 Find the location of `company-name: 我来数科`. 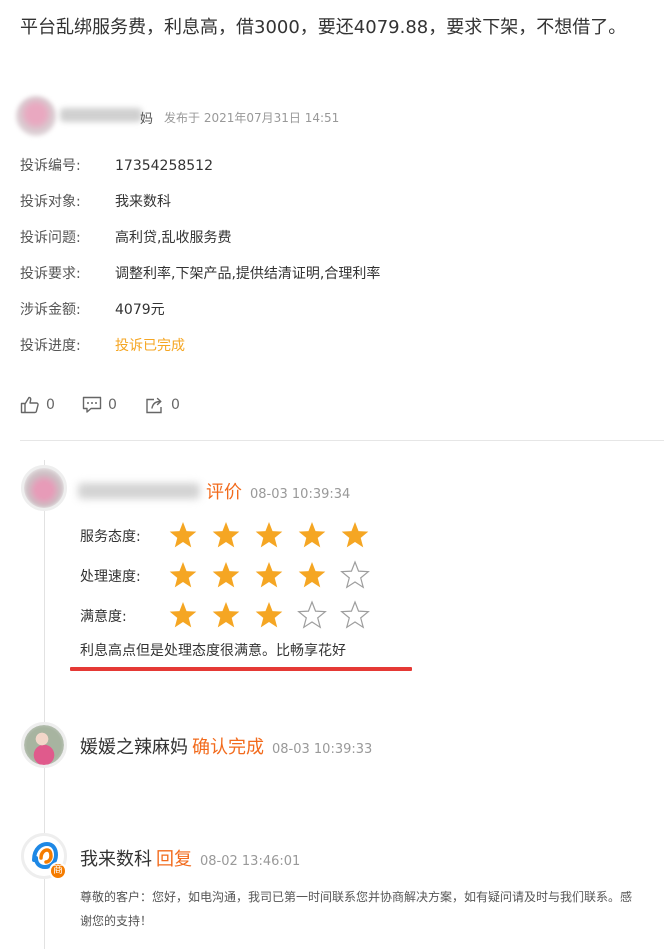

company-name: 我来数科 is located at coordinates (116, 859).